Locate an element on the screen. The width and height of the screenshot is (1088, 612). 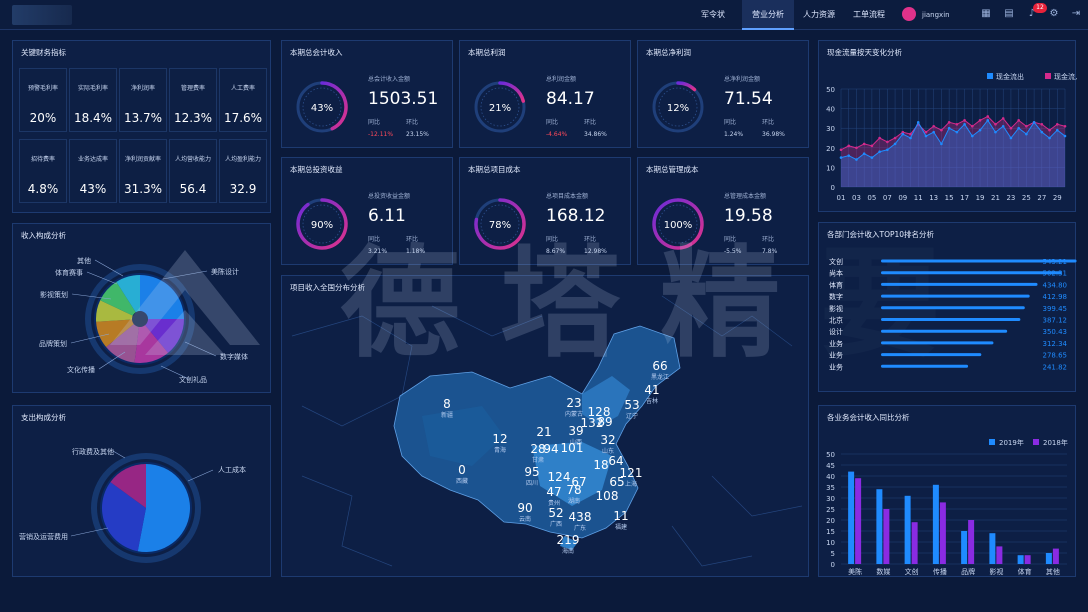
nav-tab-3: 人力资源 is located at coordinates (819, 15).